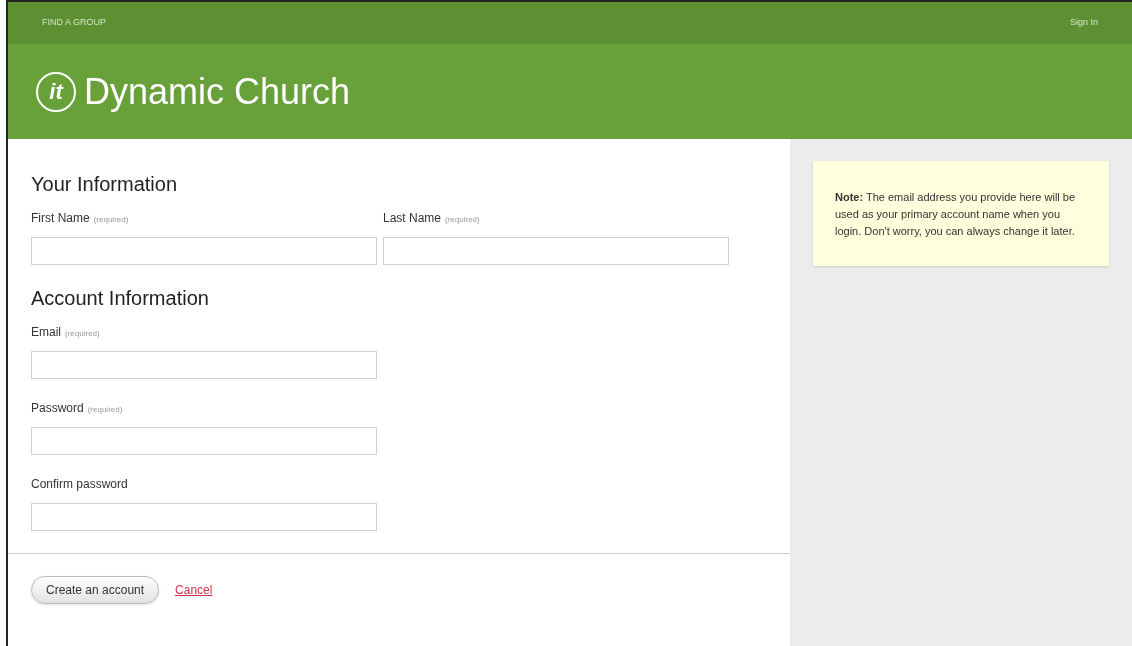  I want to click on field-label: Password, so click(57, 408).